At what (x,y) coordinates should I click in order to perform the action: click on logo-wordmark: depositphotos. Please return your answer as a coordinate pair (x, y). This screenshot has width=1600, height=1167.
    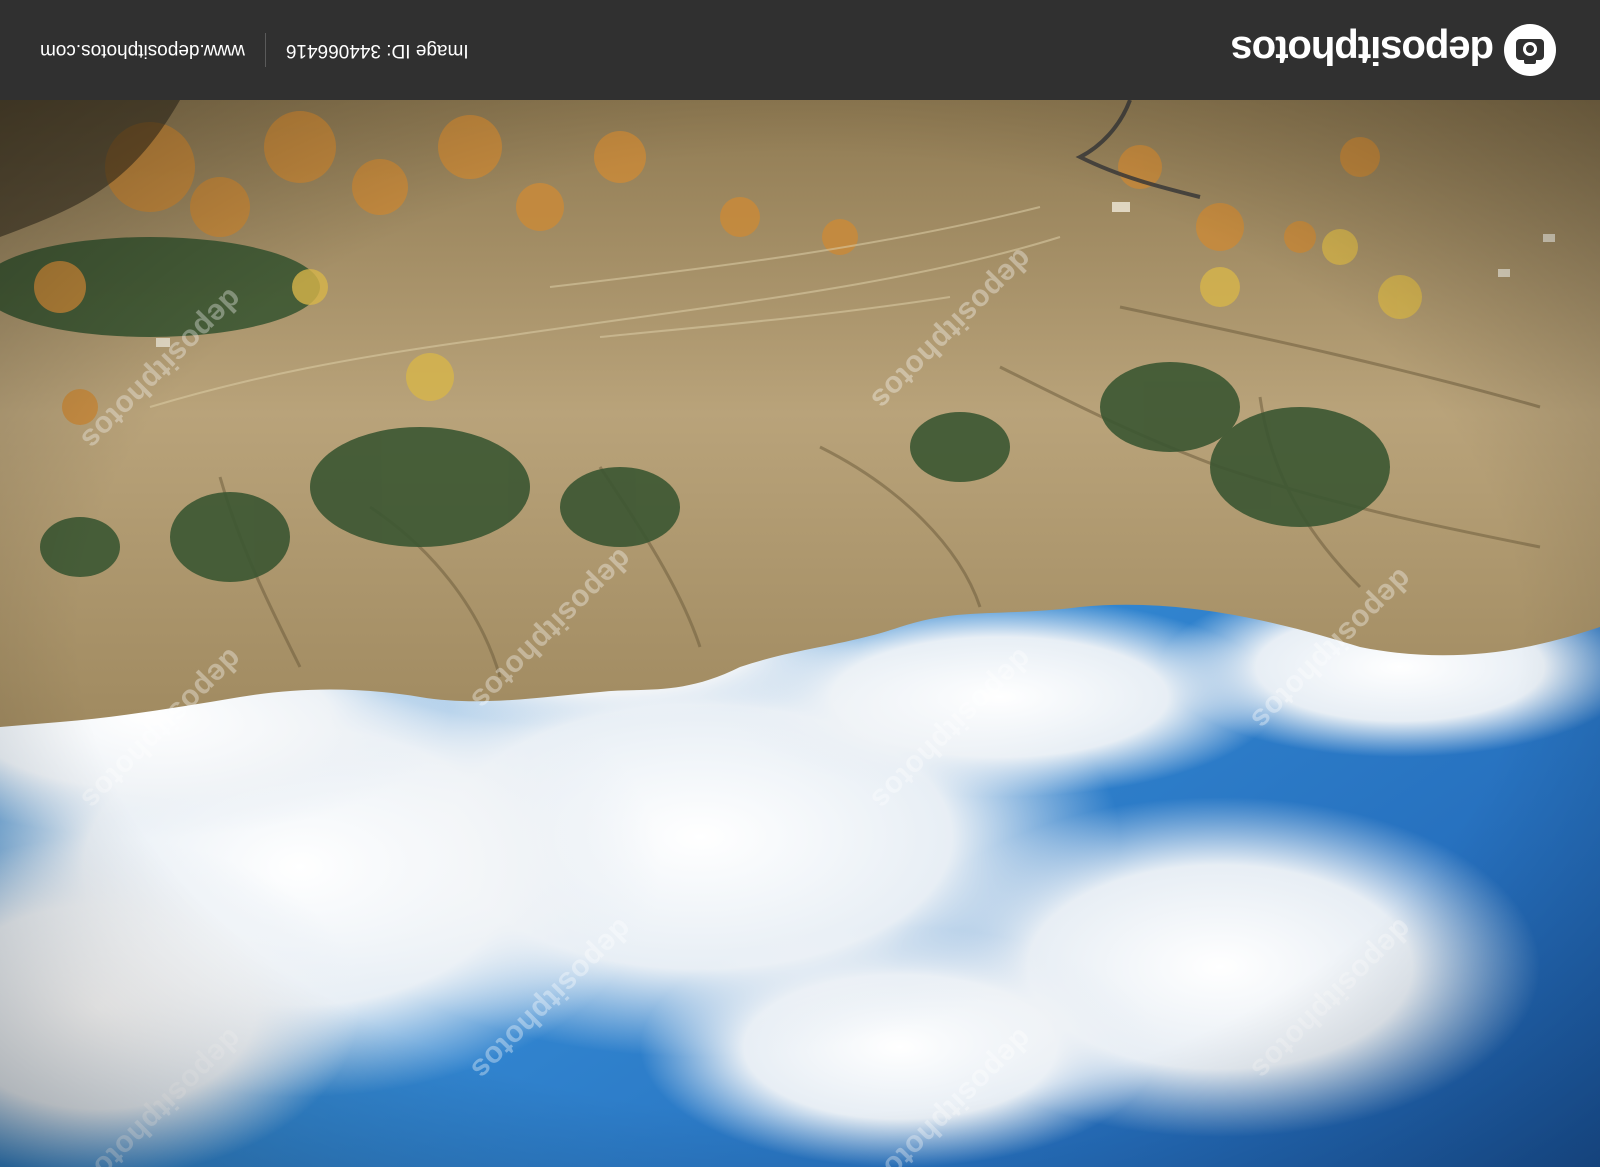
    Looking at the image, I should click on (1362, 50).